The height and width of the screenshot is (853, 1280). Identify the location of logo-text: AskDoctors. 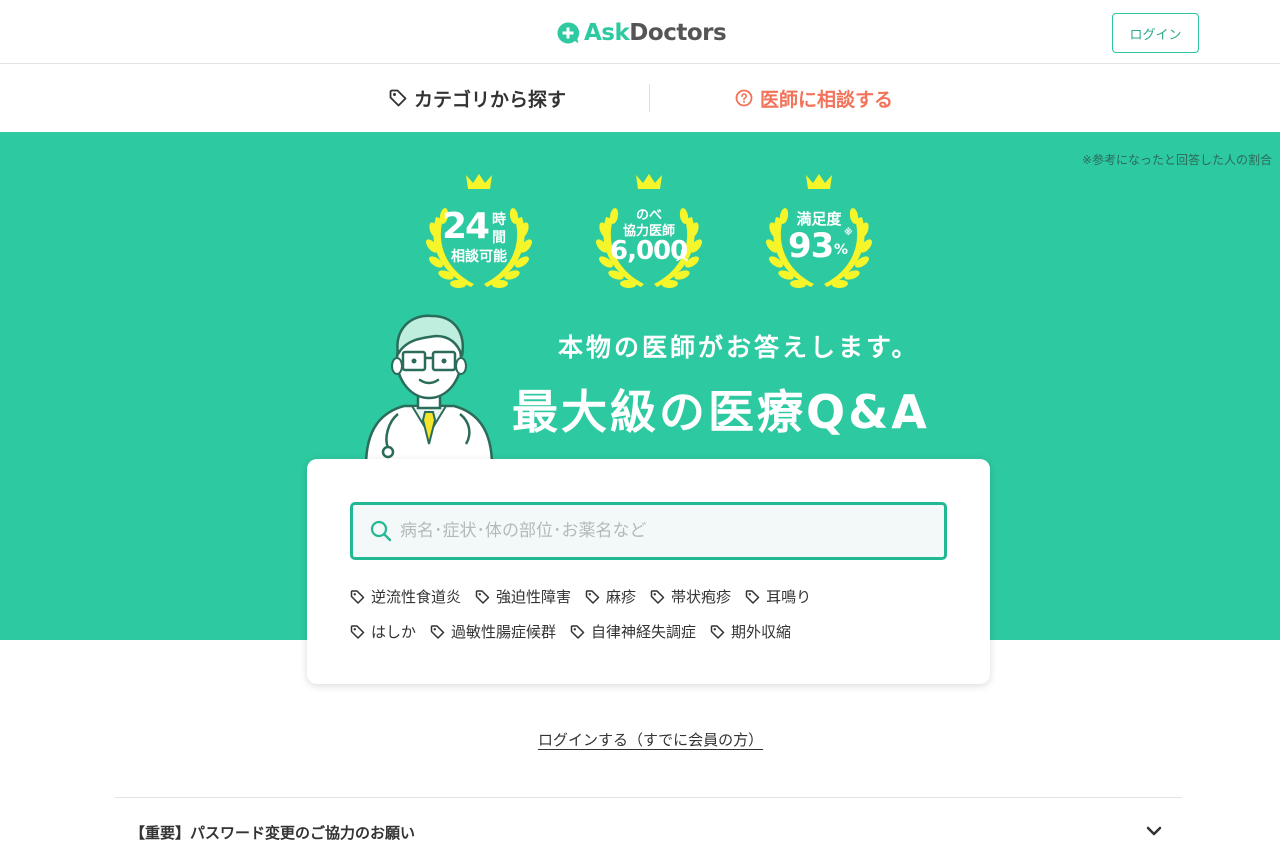
(655, 33).